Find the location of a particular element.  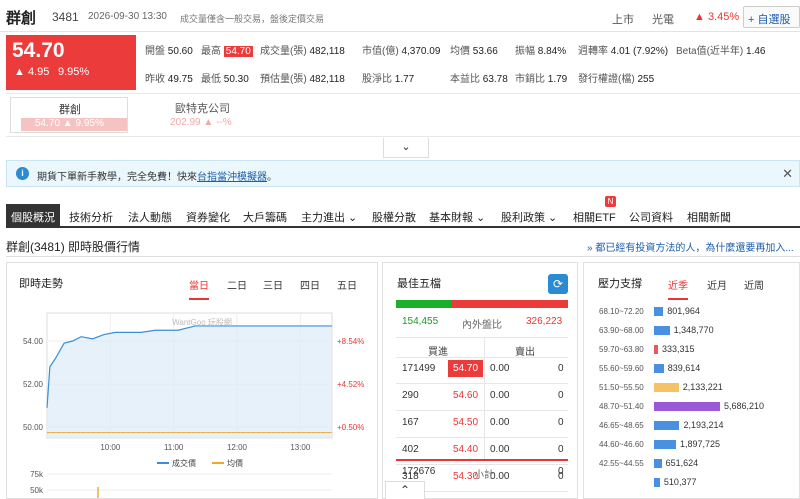

stat-beta: Beta值(近半年) 1.46 is located at coordinates (721, 51).